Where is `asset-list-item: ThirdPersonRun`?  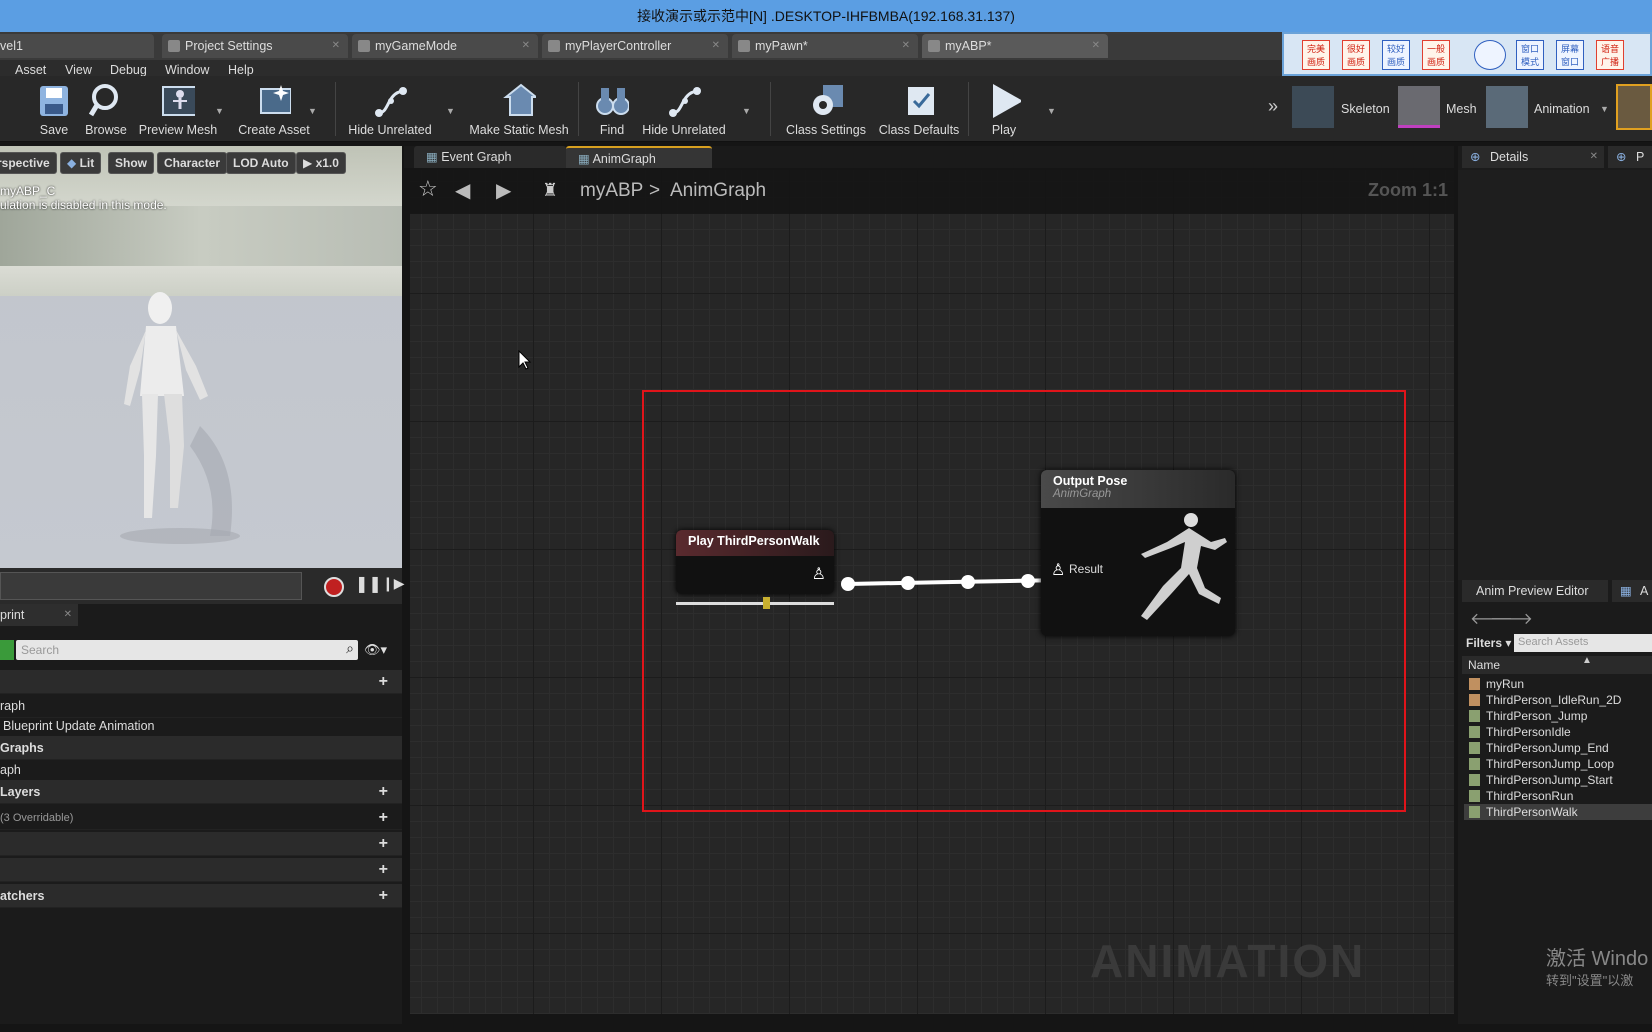
asset-list-item: ThirdPersonRun is located at coordinates (1558, 796).